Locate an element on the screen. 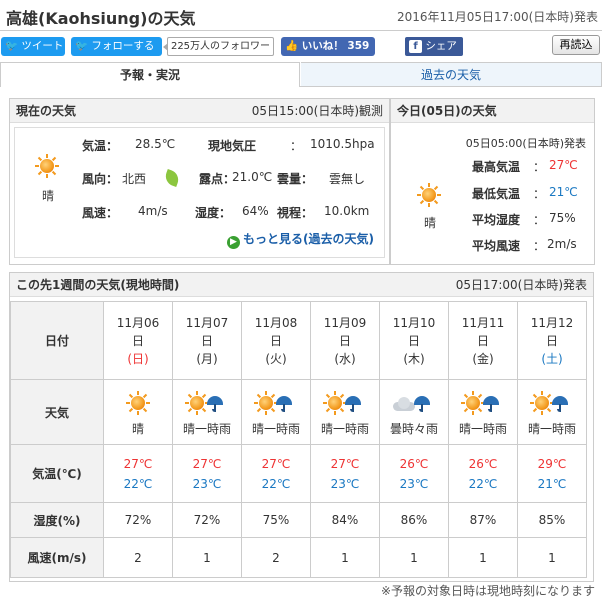  day-of-week: (月) is located at coordinates (207, 358).